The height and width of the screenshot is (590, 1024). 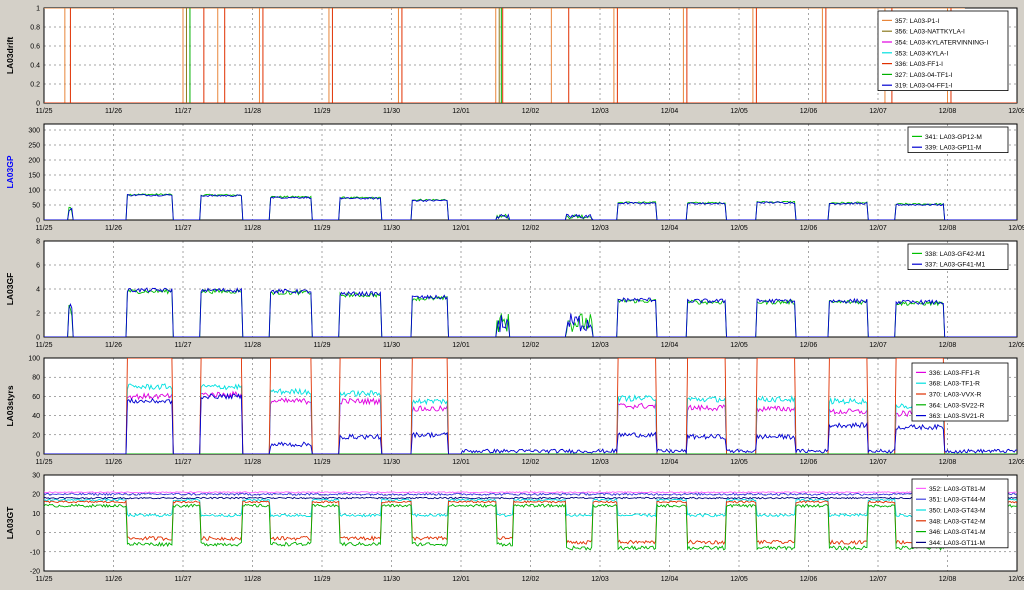 What do you see at coordinates (924, 86) in the screenshot?
I see `legend-entry: 319: LA03-04-FF1-I` at bounding box center [924, 86].